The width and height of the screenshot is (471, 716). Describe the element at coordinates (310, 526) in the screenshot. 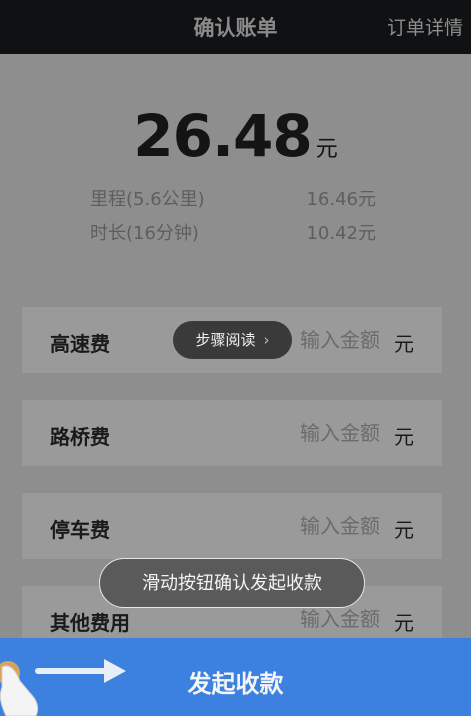

I see `parking-fee-input` at that location.